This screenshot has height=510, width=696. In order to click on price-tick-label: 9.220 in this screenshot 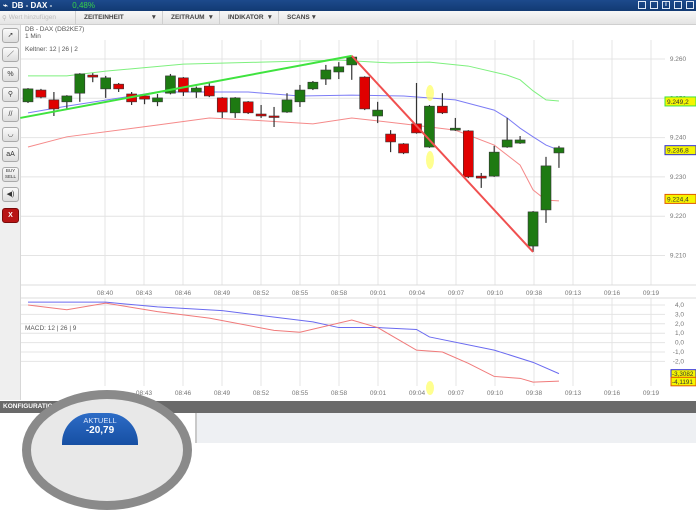, I will do `click(678, 216)`.